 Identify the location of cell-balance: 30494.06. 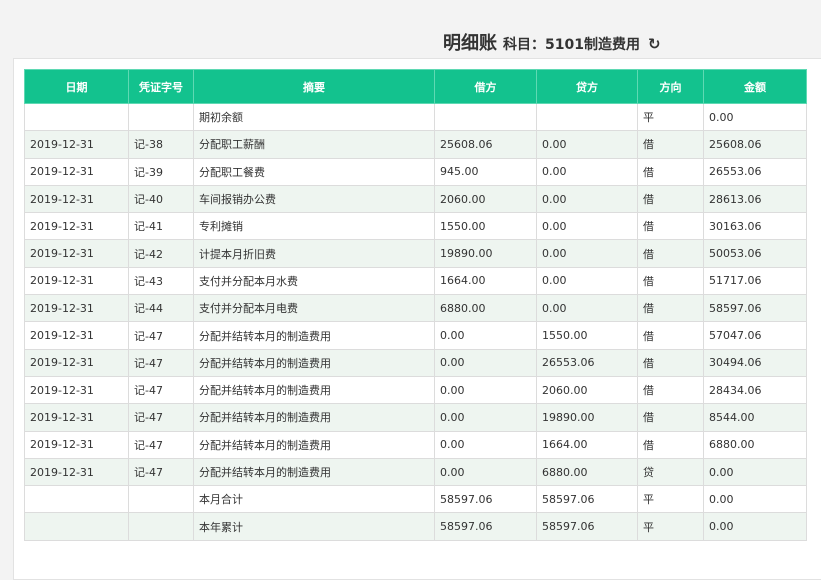
(755, 362).